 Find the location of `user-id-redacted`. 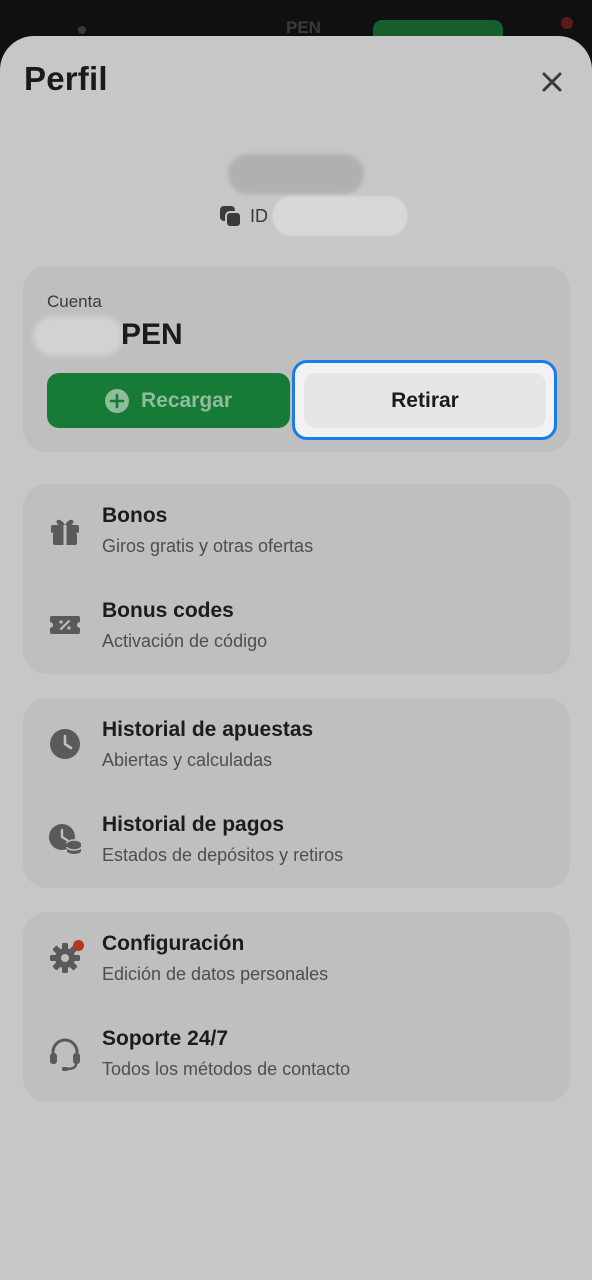

user-id-redacted is located at coordinates (340, 216).